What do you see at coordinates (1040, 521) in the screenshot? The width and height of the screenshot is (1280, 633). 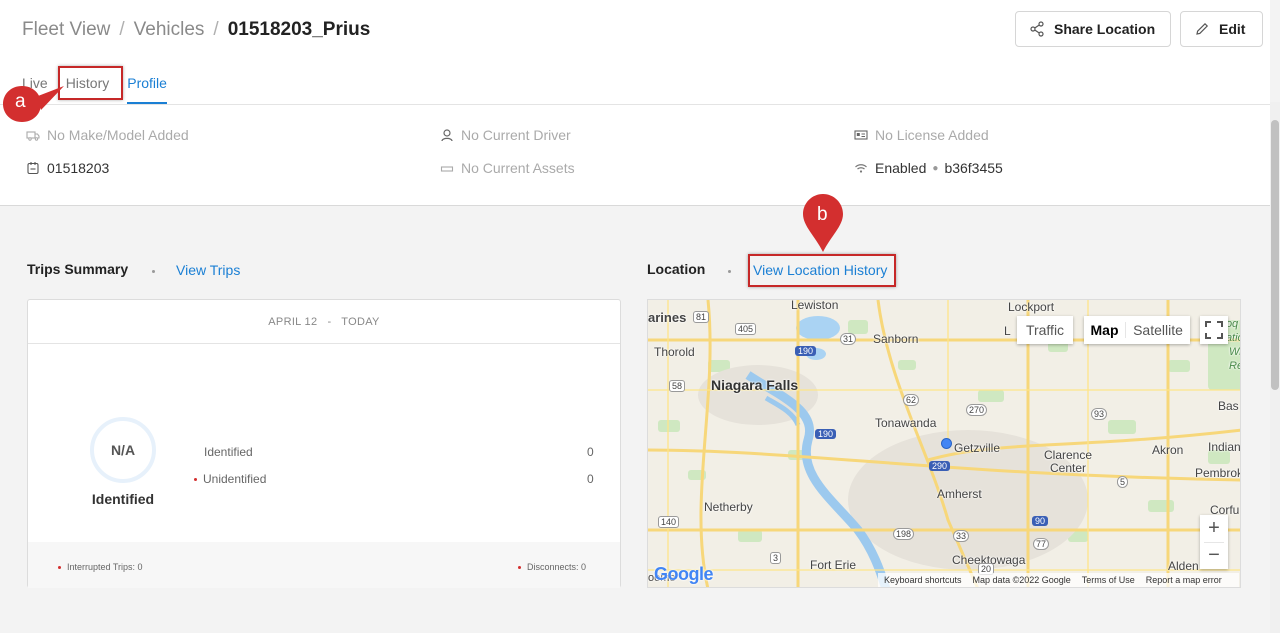 I see `interstate-shield: 90` at bounding box center [1040, 521].